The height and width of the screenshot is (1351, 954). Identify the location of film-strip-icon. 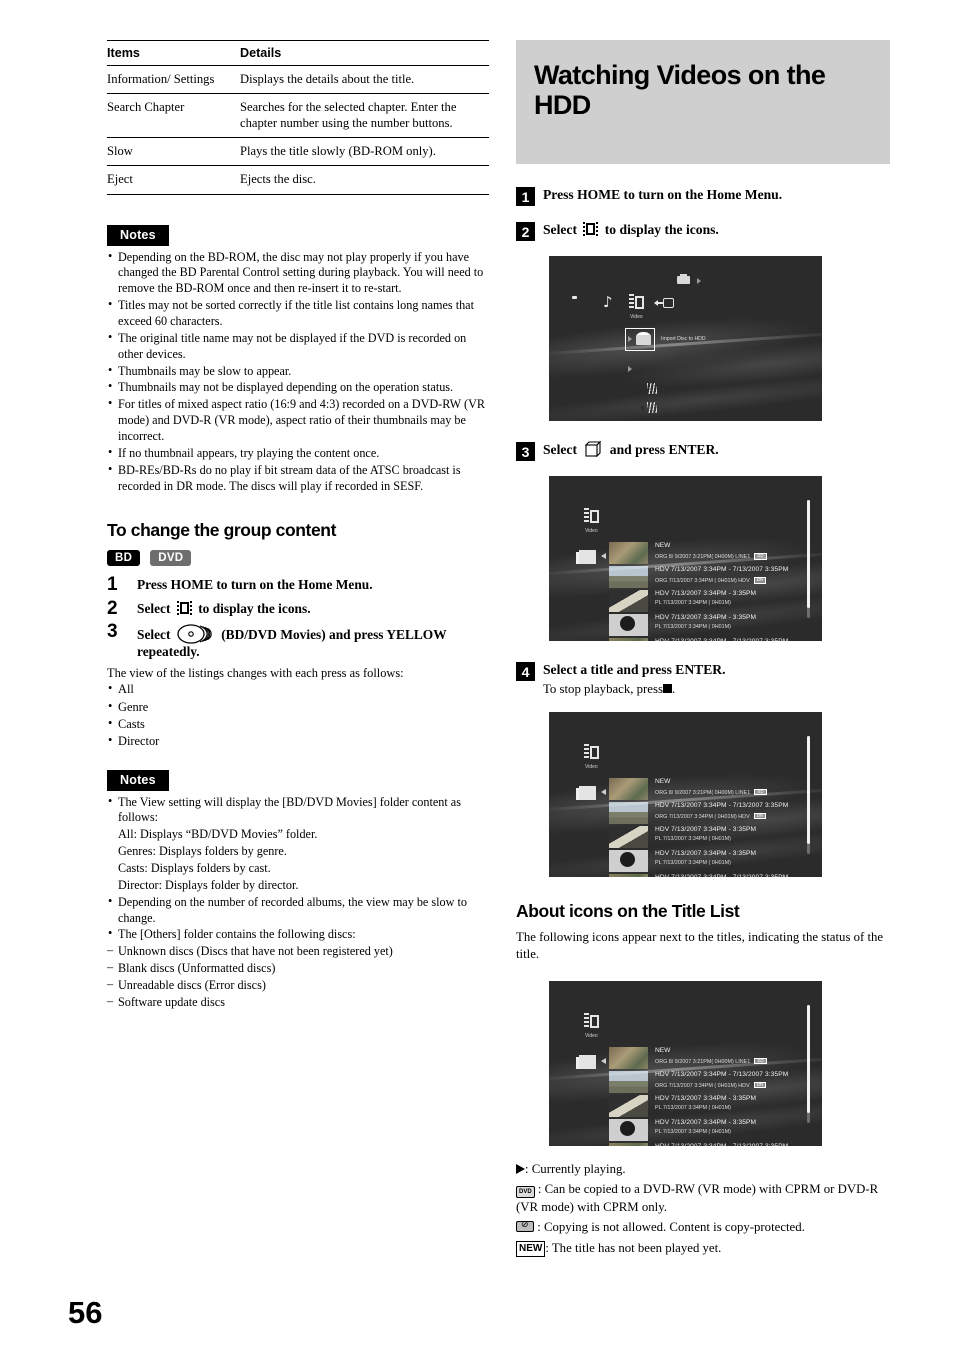
(591, 229).